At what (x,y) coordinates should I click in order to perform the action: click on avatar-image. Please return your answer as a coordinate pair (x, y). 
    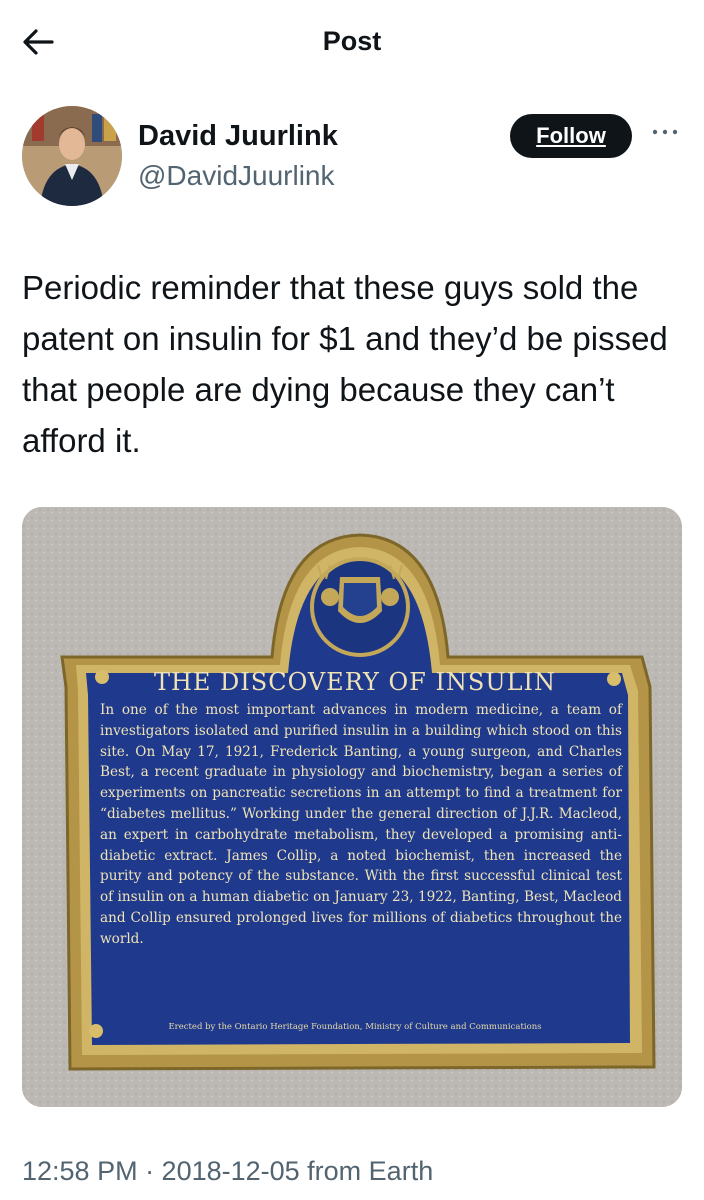
    Looking at the image, I should click on (72, 156).